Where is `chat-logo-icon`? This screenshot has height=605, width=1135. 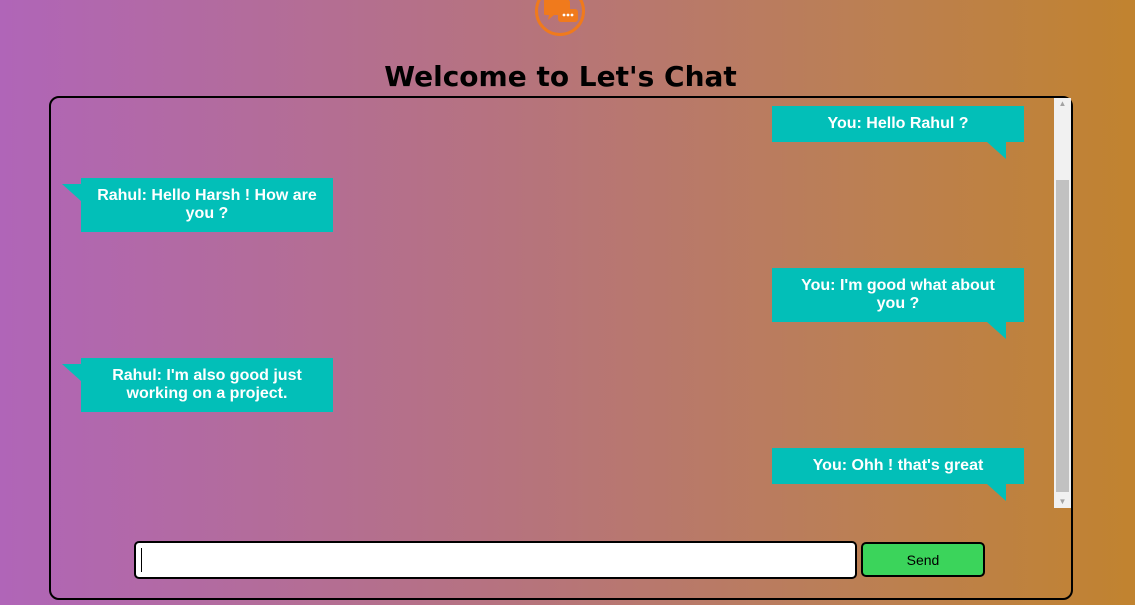 chat-logo-icon is located at coordinates (560, 18).